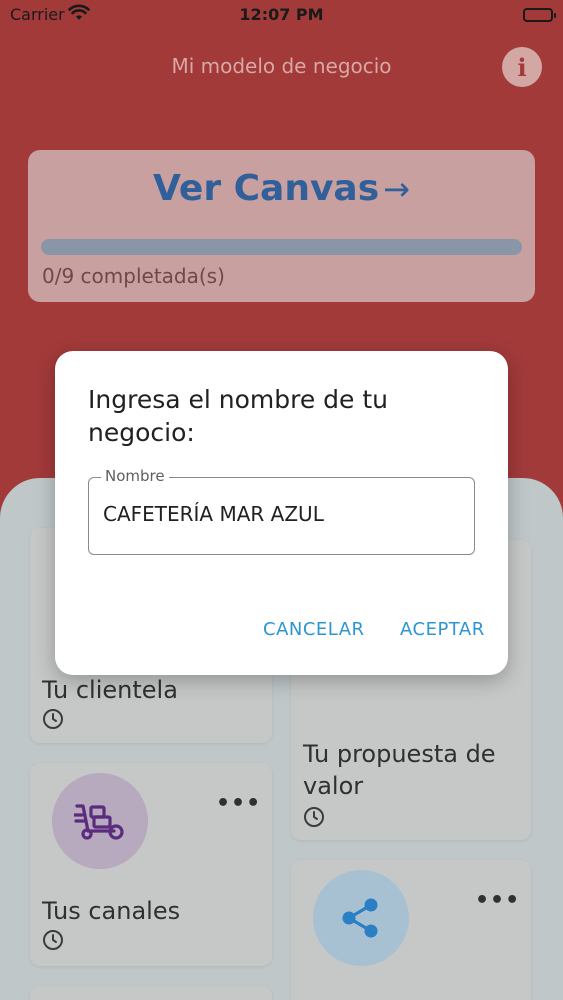 This screenshot has height=1000, width=563. Describe the element at coordinates (314, 629) in the screenshot. I see `cancel-button: CANCELAR` at that location.